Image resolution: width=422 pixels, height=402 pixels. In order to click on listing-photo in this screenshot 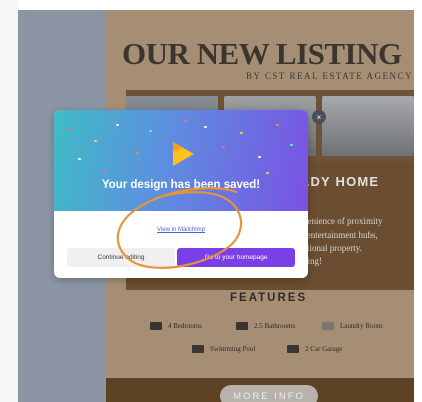, I will do `click(368, 126)`.